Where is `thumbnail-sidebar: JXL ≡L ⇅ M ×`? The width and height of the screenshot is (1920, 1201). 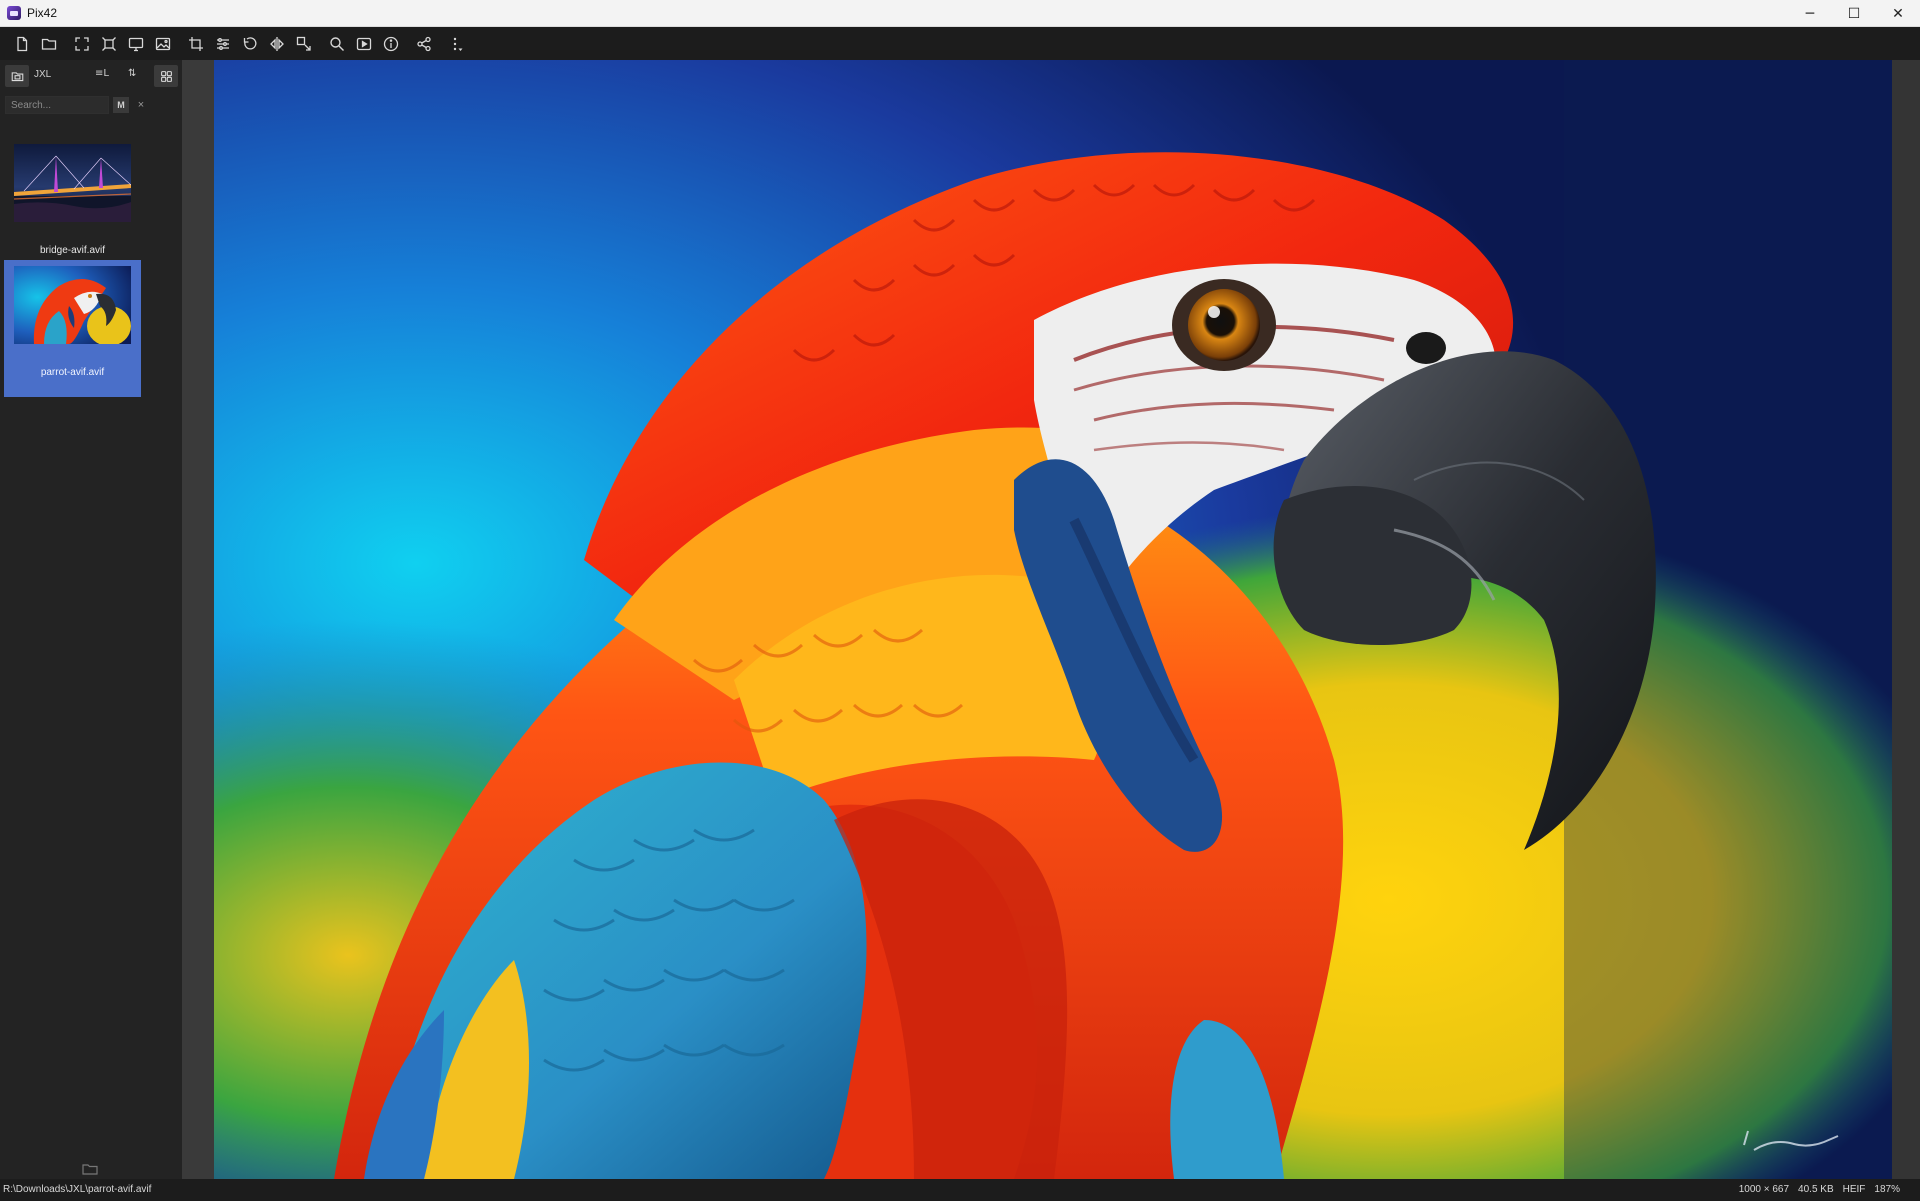 thumbnail-sidebar: JXL ≡L ⇅ M × is located at coordinates (91, 619).